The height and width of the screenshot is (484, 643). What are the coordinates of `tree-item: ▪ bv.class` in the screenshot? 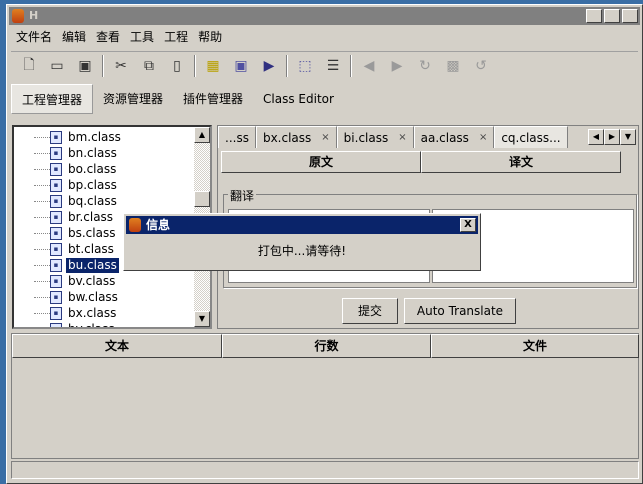 It's located at (75, 281).